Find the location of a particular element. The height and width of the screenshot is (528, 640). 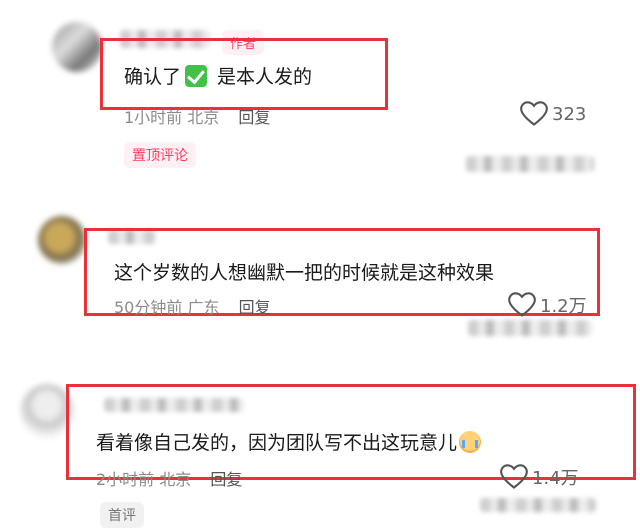

comment-meta: 2小时前 北京 回复 is located at coordinates (169, 479).